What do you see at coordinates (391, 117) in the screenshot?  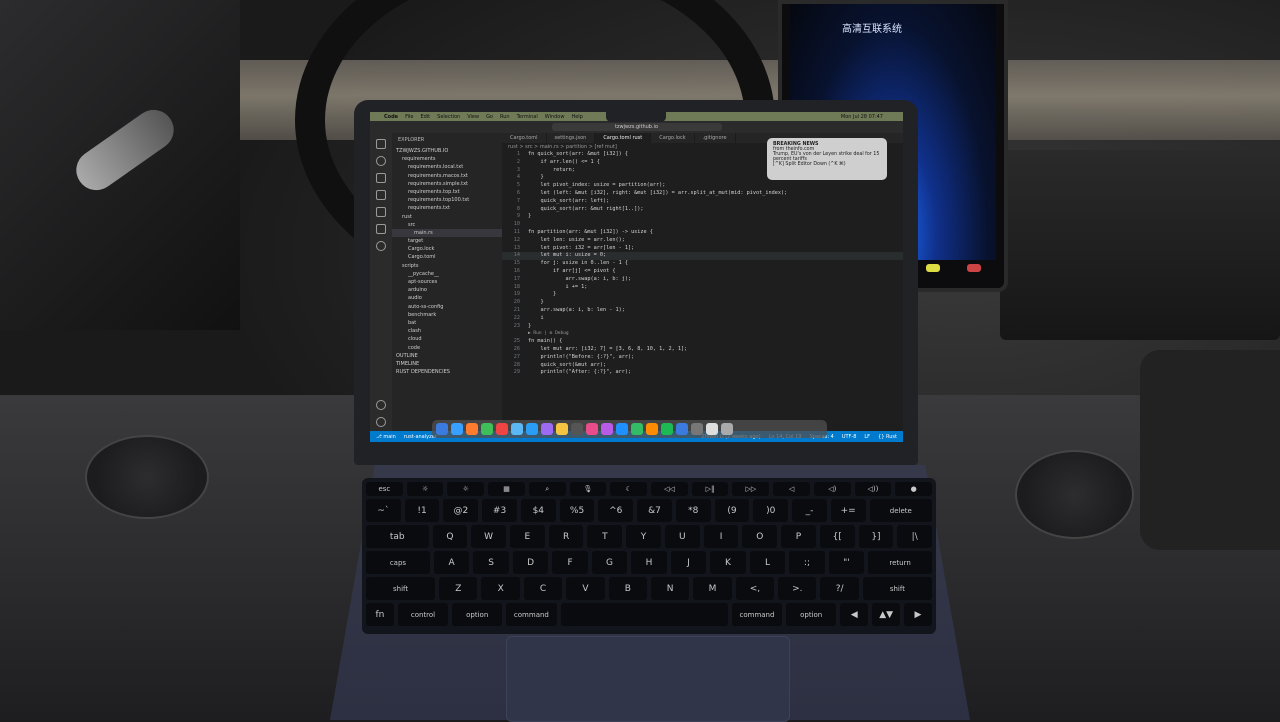 I see `menu-item: Code` at bounding box center [391, 117].